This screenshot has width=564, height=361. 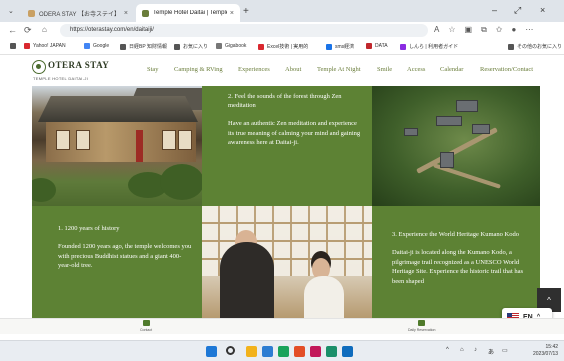 I want to click on widgets-icon, so click(x=267, y=351).